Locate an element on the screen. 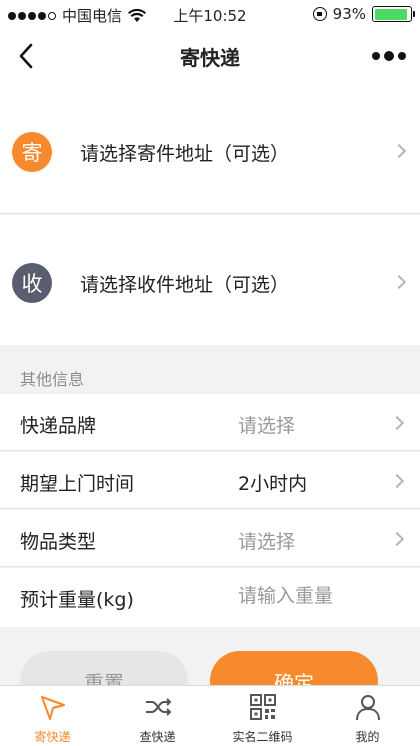 The width and height of the screenshot is (420, 746). paper-plane-icon is located at coordinates (52, 708).